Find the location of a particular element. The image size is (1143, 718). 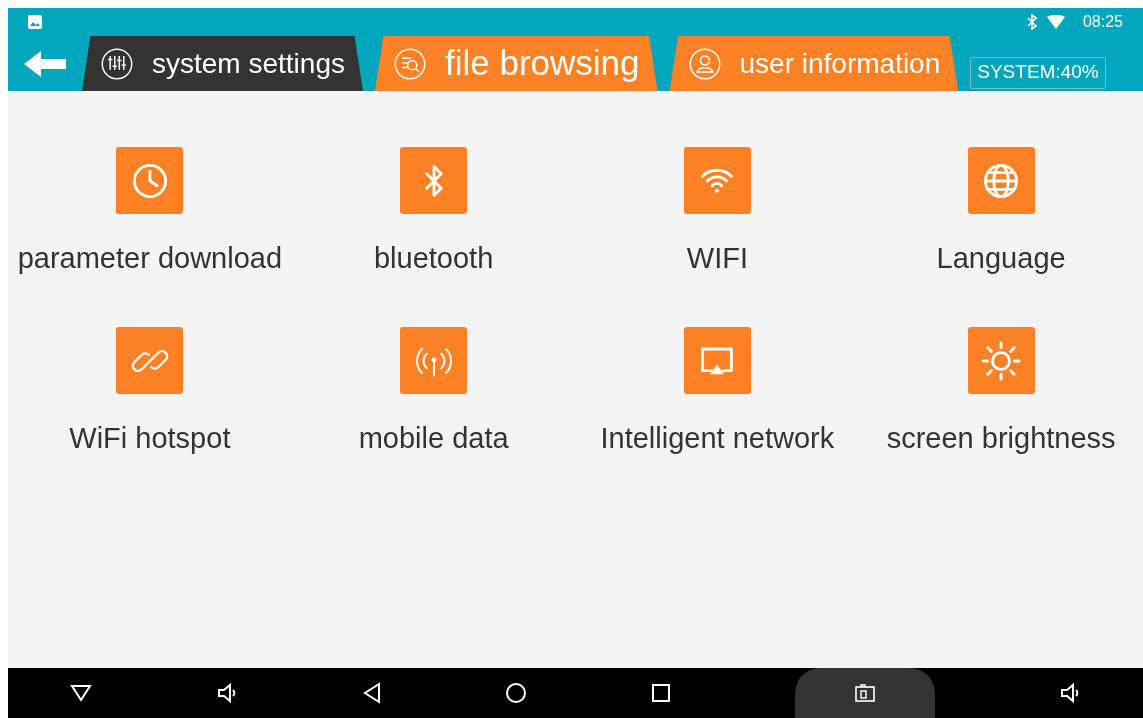

settings-item: mobile data is located at coordinates (433, 392).